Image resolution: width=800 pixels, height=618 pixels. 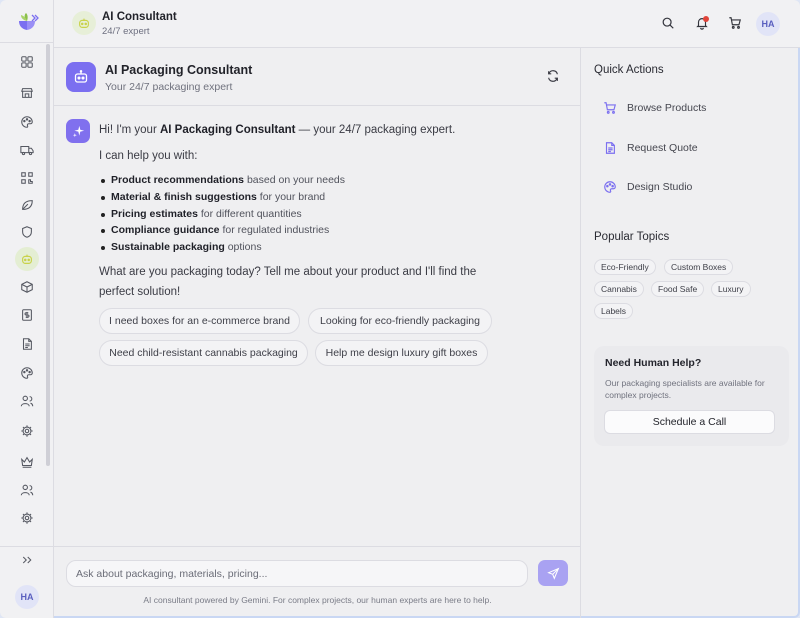 I want to click on brand-logo, so click(x=27, y=22).